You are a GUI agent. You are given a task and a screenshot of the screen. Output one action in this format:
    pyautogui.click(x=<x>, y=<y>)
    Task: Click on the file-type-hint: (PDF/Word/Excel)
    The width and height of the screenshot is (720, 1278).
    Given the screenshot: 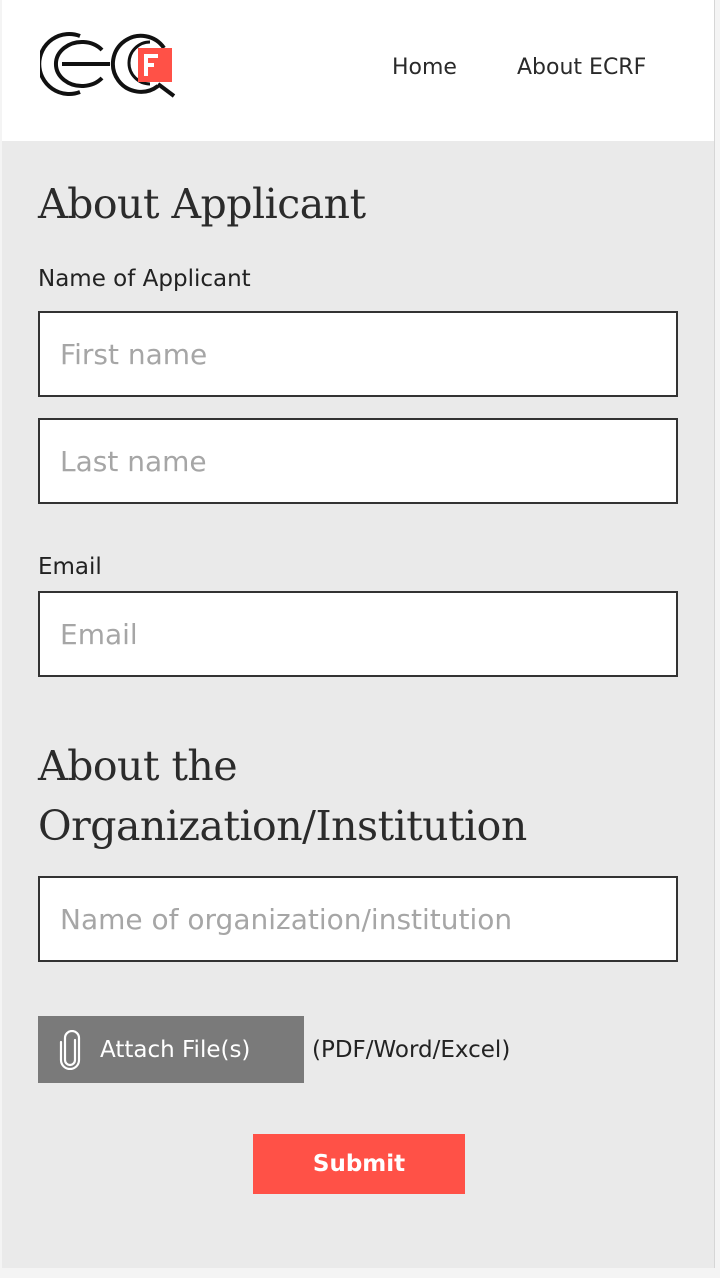 What is the action you would take?
    pyautogui.click(x=411, y=1050)
    